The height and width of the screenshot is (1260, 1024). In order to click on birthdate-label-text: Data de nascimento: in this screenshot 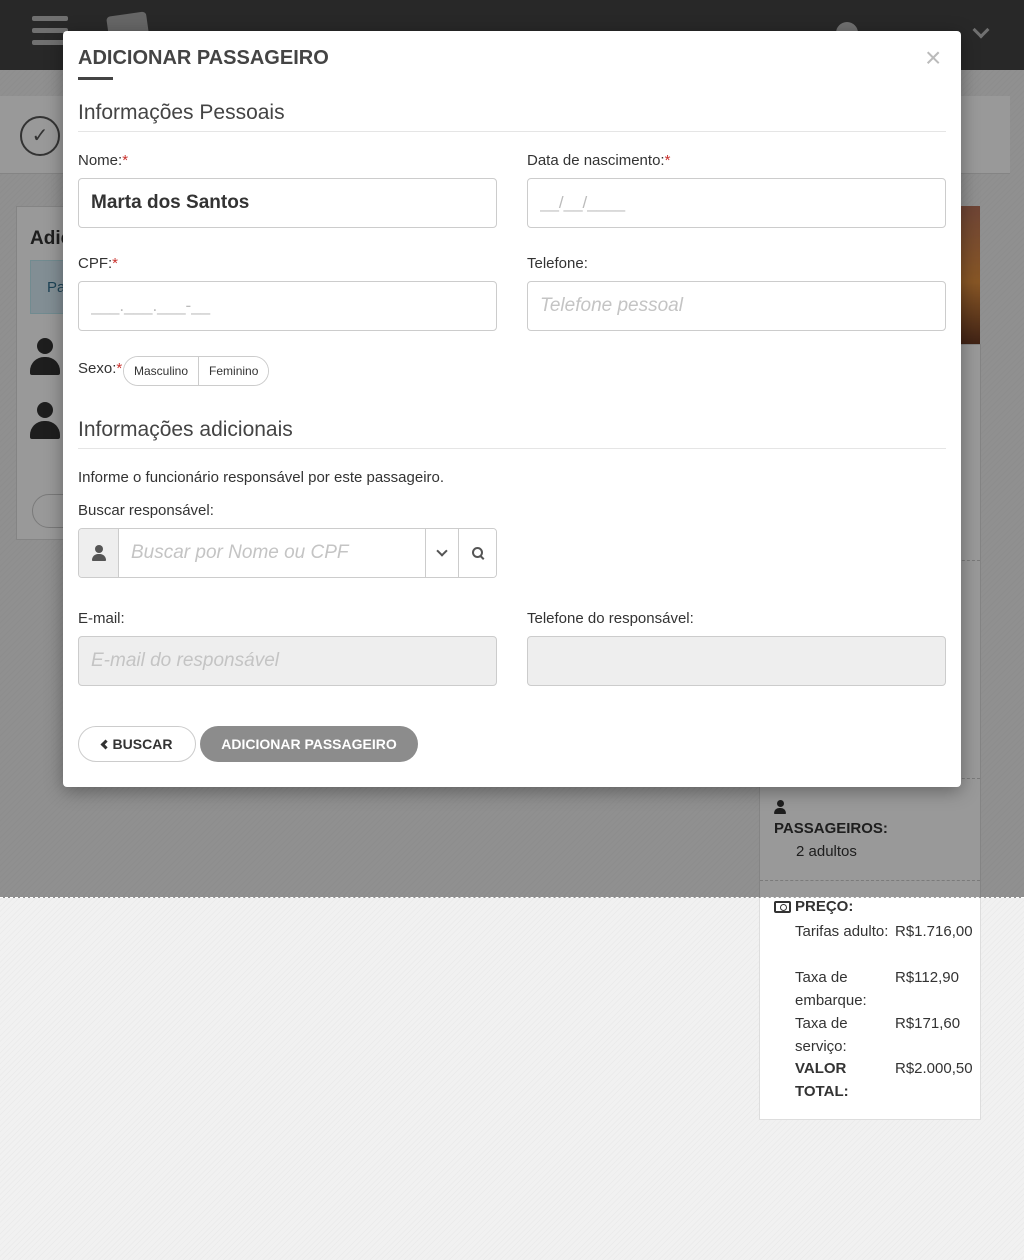, I will do `click(596, 160)`.